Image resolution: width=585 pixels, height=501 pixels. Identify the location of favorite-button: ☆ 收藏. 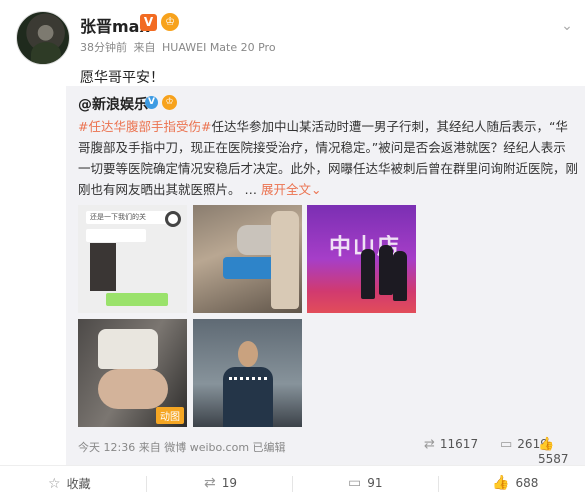
(69, 483).